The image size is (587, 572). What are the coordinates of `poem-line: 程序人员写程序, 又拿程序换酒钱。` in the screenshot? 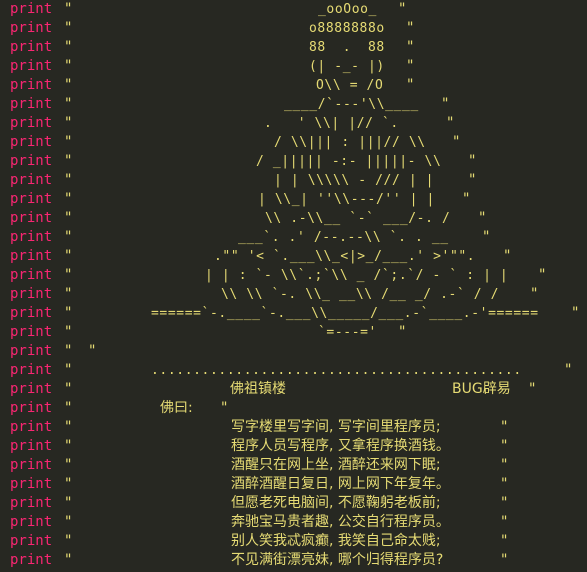 It's located at (340, 446).